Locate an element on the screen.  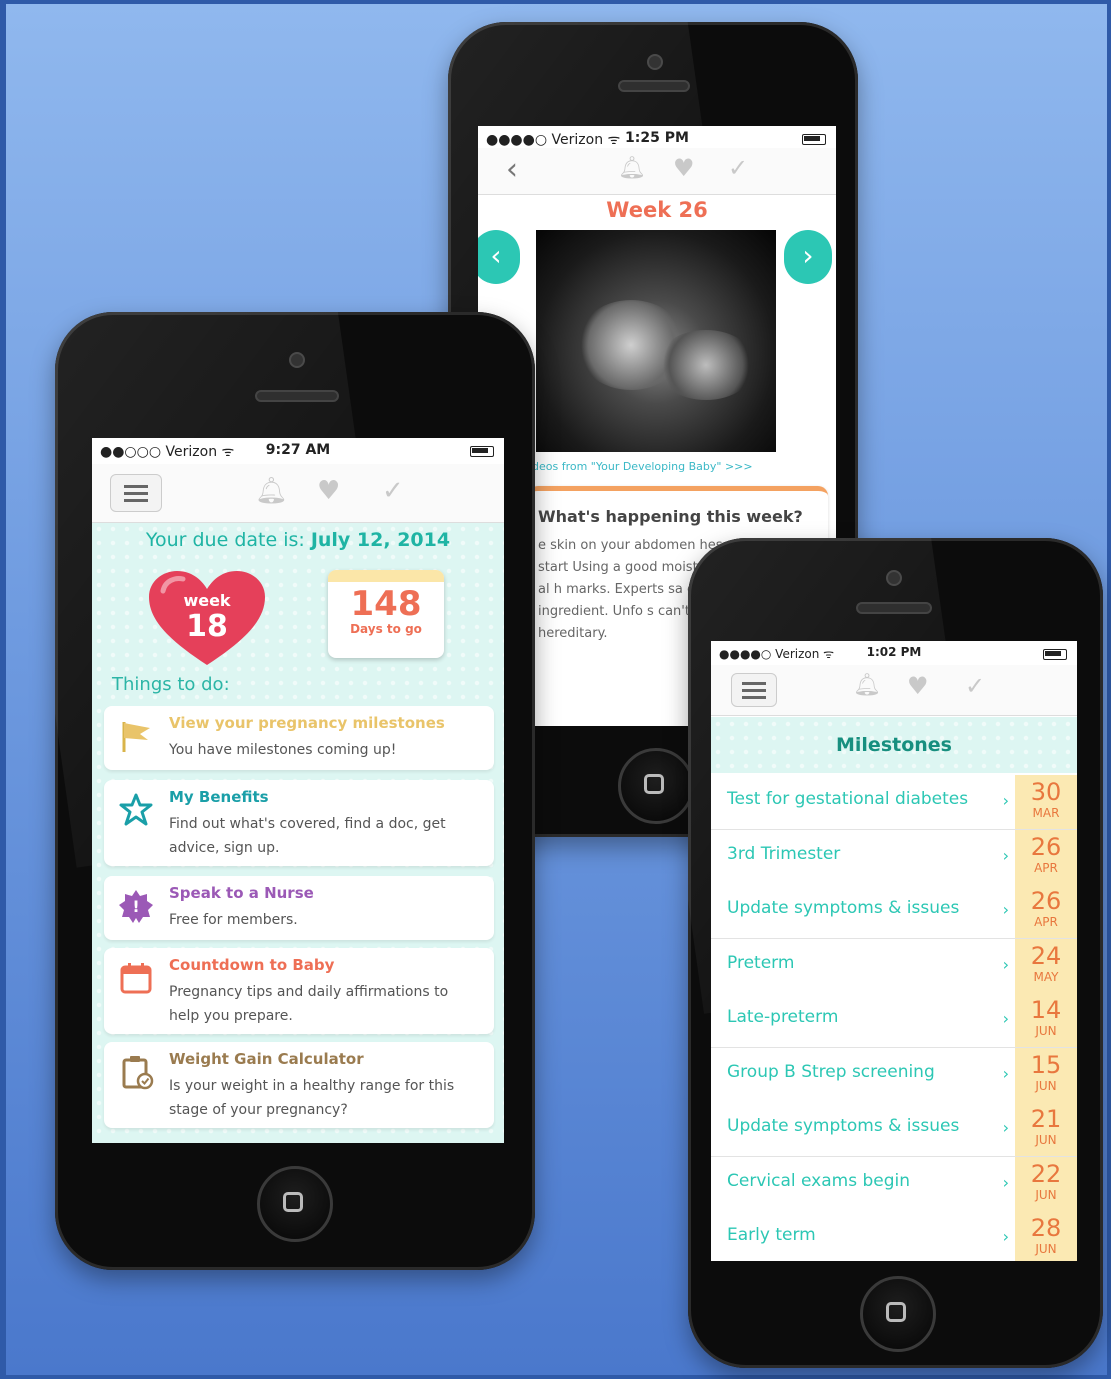
week-number: 18 is located at coordinates (207, 626).